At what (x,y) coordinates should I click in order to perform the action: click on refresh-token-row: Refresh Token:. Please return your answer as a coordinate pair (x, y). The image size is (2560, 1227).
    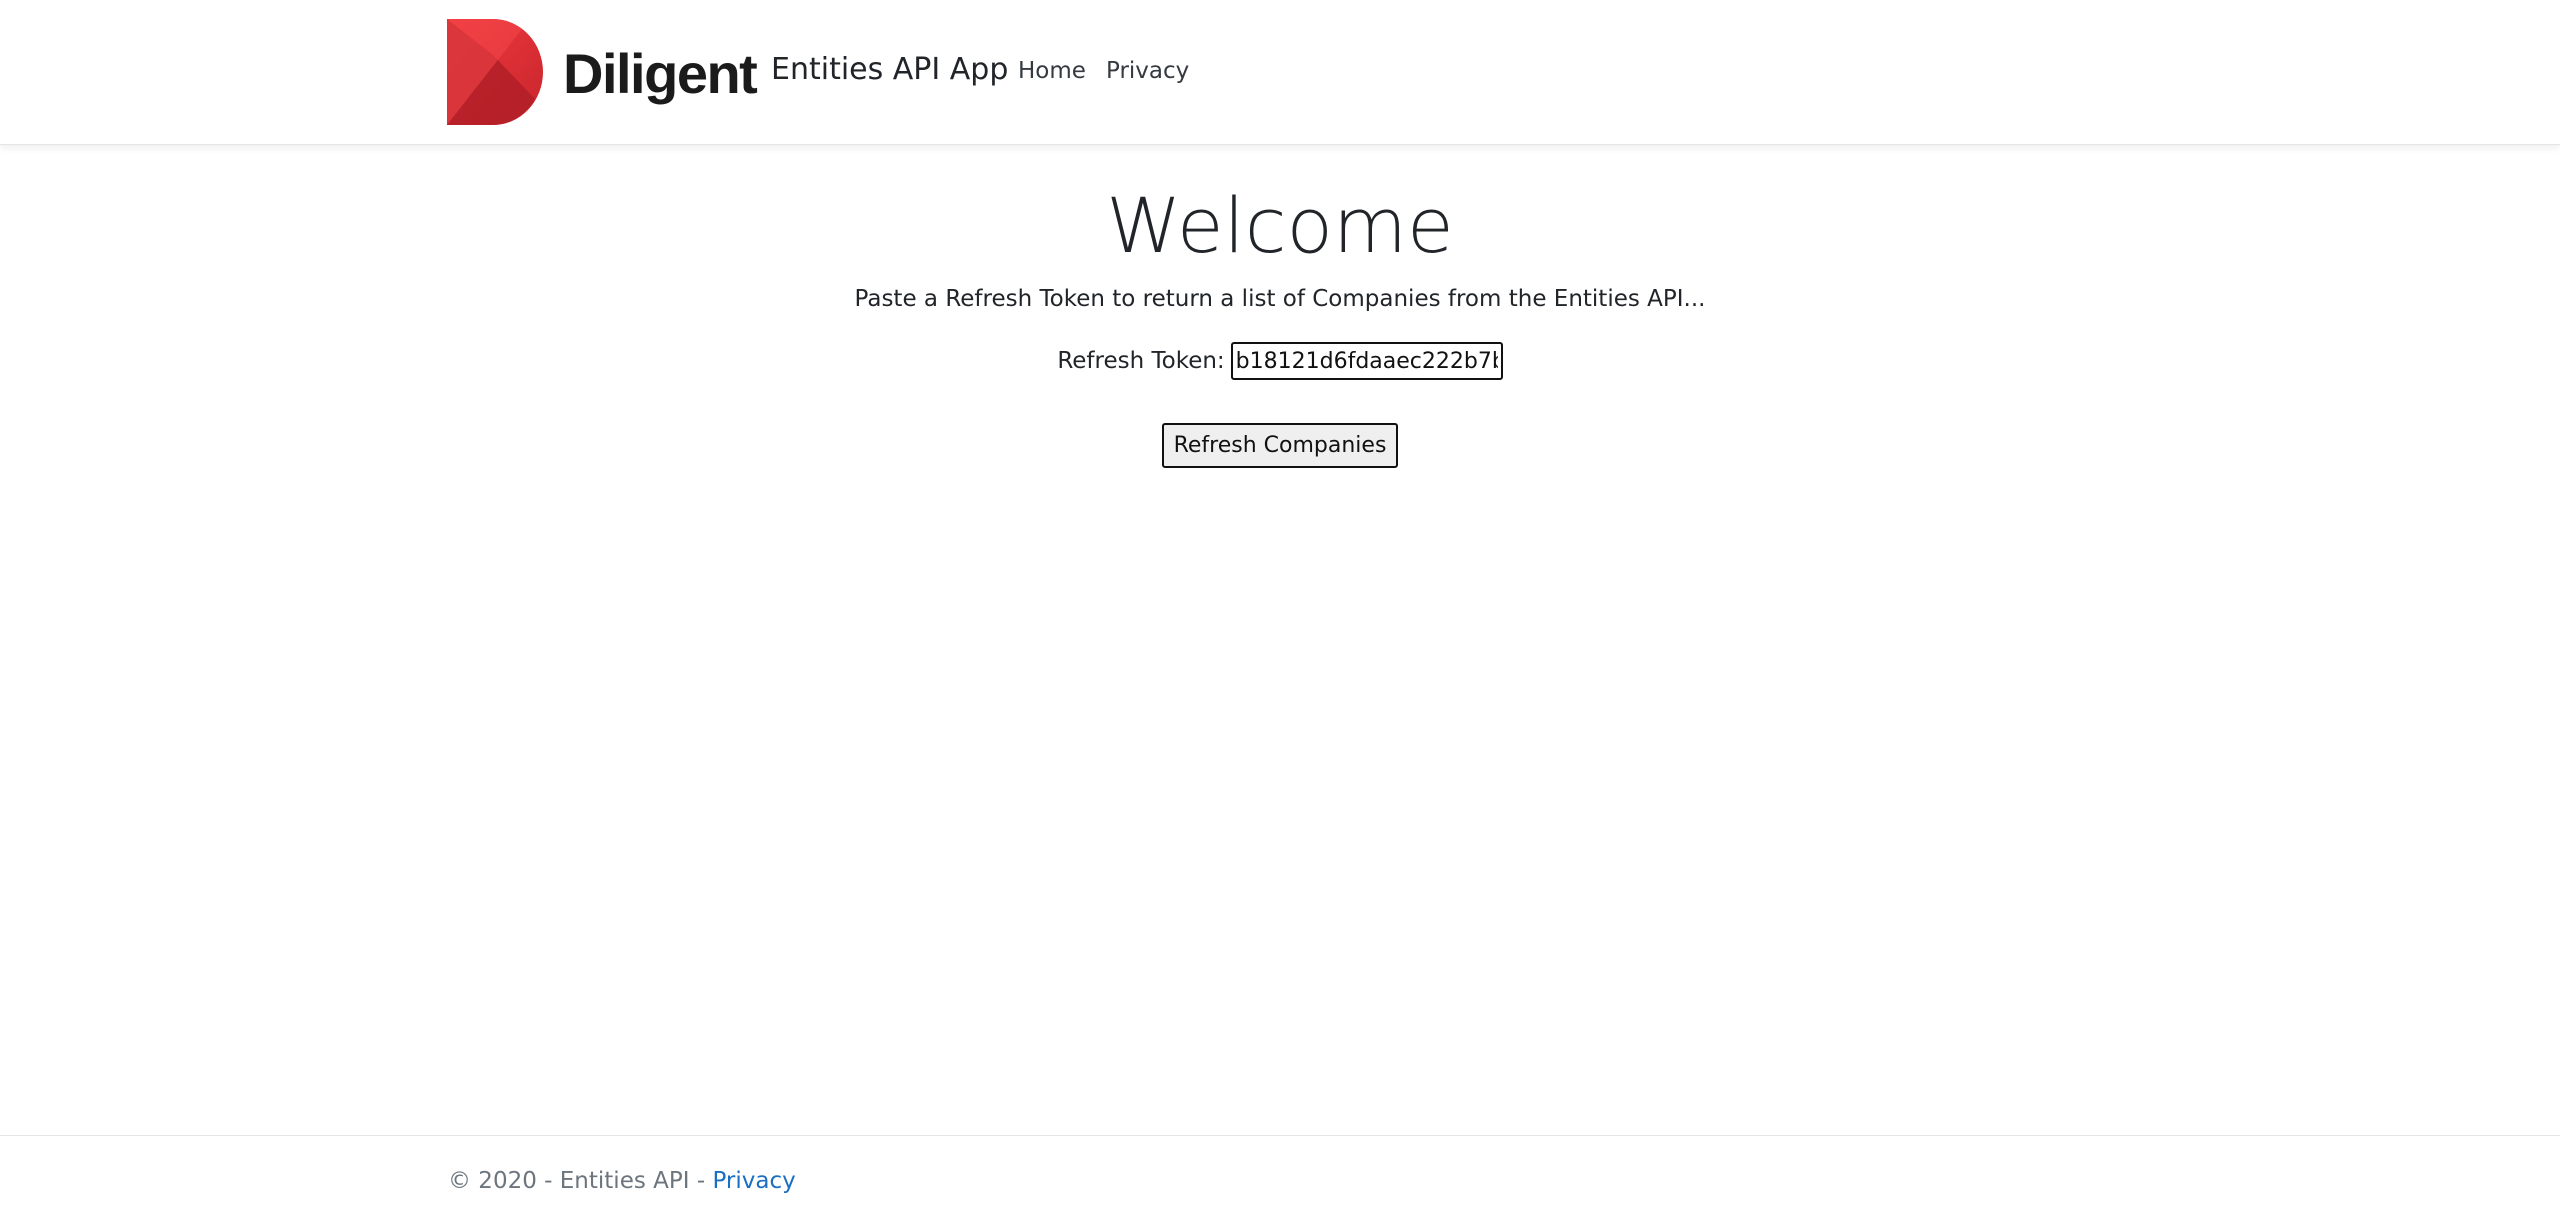
    Looking at the image, I should click on (1280, 361).